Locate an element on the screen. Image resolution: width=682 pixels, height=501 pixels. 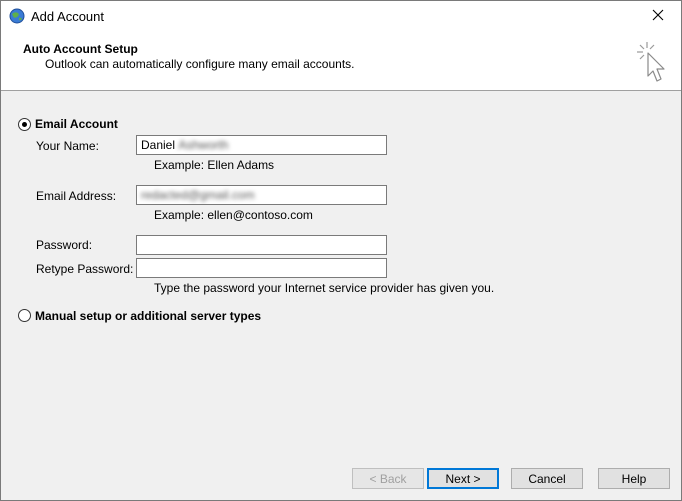
email-address-obscured-value: redacted@gmail.com is located at coordinates (198, 195).